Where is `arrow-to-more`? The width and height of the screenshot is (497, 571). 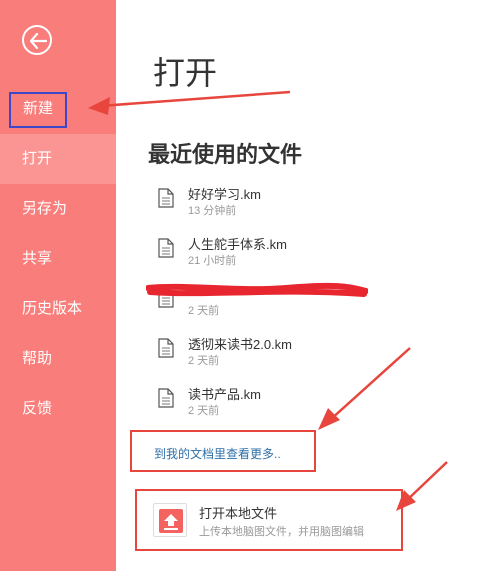
arrow-to-more is located at coordinates (364, 388).